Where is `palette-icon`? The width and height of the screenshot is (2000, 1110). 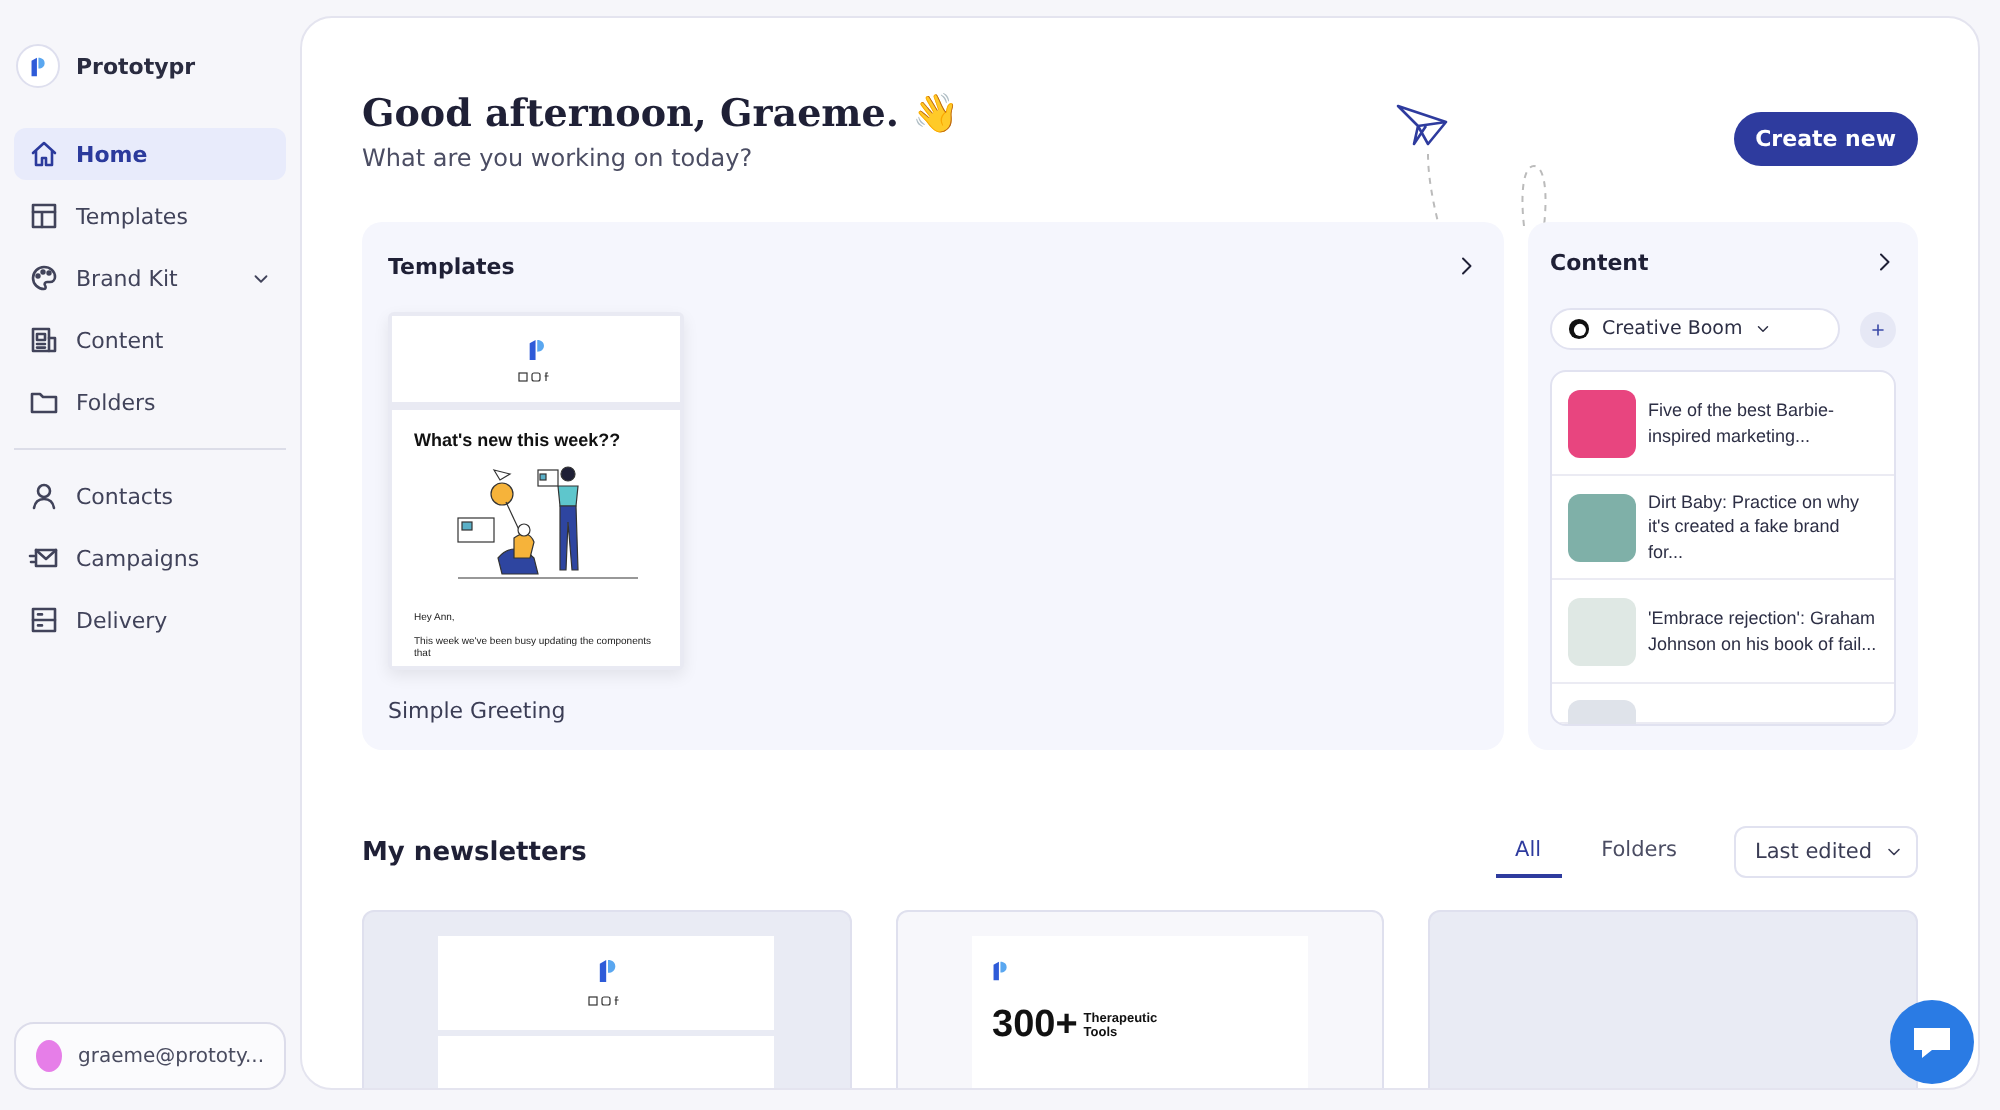
palette-icon is located at coordinates (44, 278).